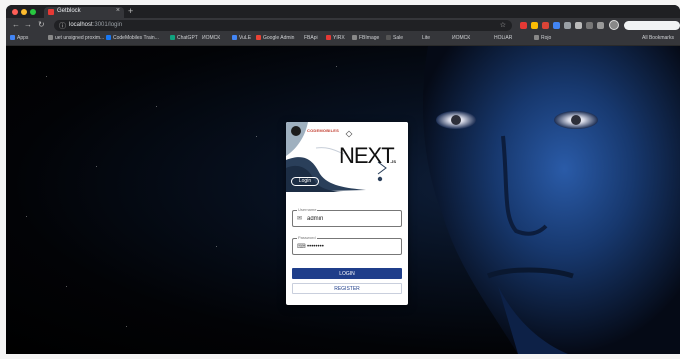  I want to click on folder-icon, so click(50, 37).